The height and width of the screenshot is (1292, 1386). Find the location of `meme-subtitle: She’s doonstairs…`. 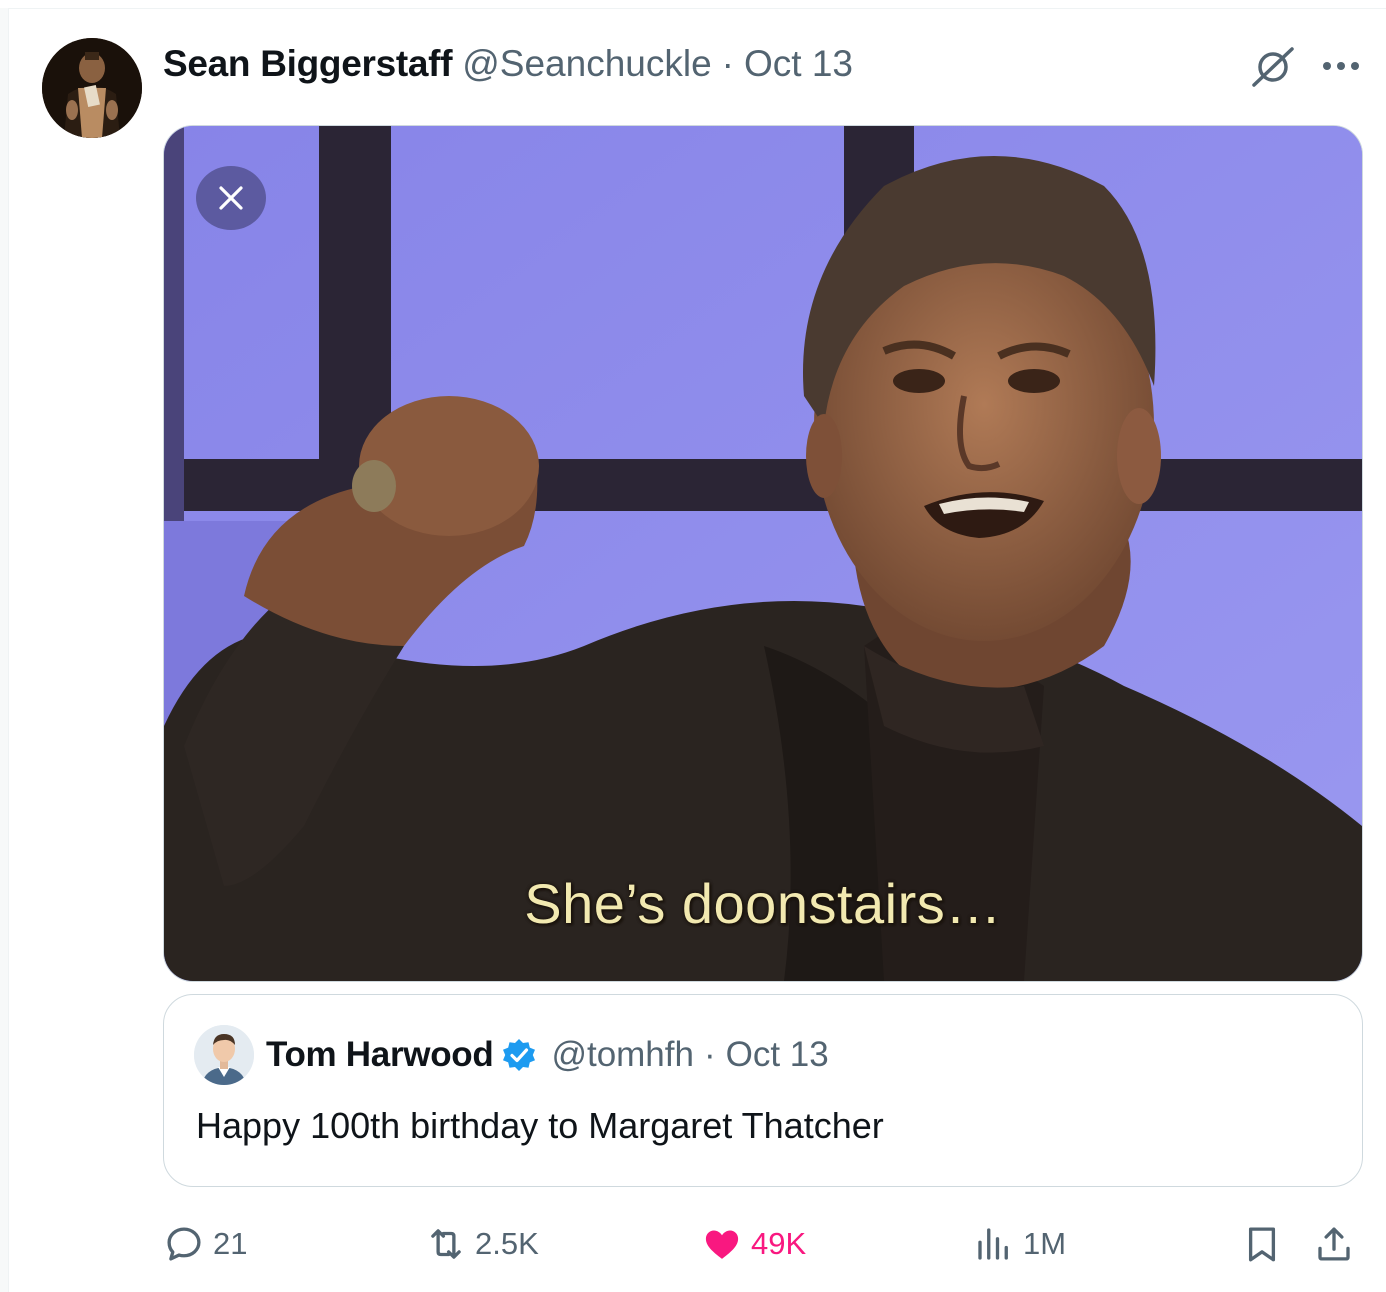

meme-subtitle: She’s doonstairs… is located at coordinates (763, 903).